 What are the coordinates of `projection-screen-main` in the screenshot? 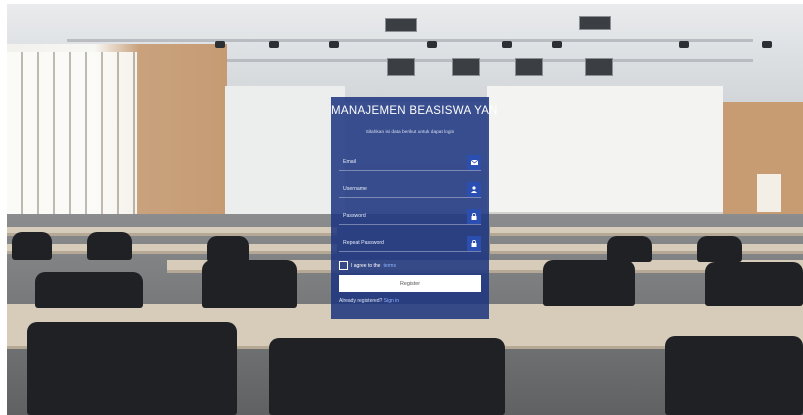 It's located at (605, 149).